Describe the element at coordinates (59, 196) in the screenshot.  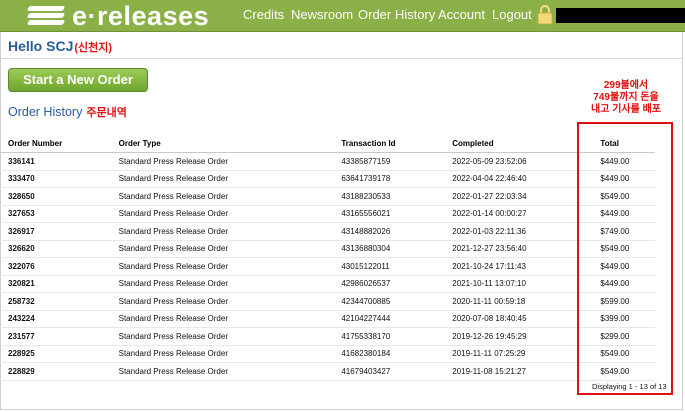
I see `order-number-link: 328650` at that location.